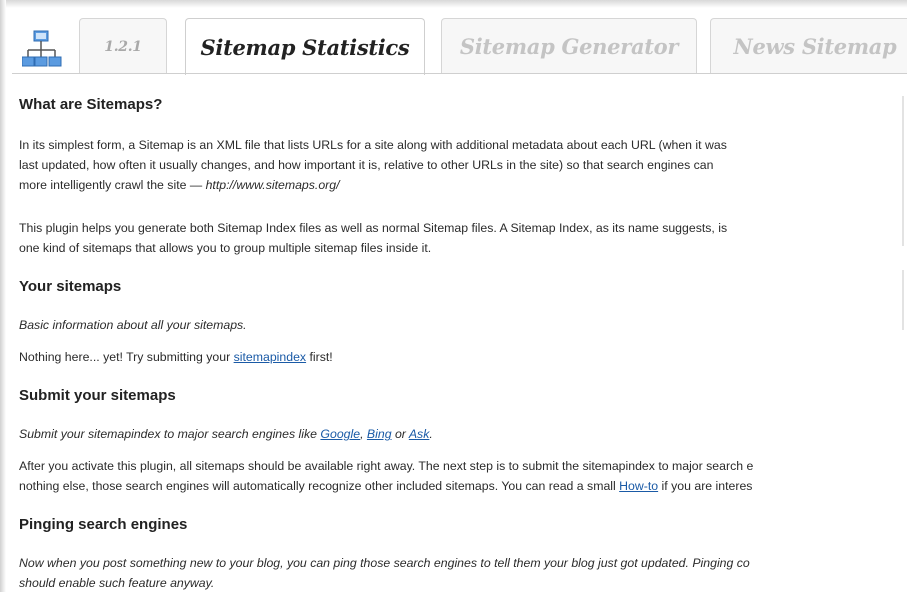 This screenshot has width=907, height=593. Describe the element at coordinates (400, 434) in the screenshot. I see `separator: or` at that location.